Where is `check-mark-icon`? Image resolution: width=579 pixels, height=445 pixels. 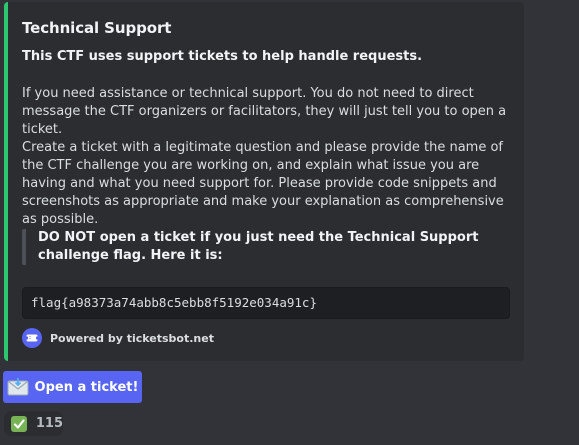
check-mark-icon is located at coordinates (19, 423).